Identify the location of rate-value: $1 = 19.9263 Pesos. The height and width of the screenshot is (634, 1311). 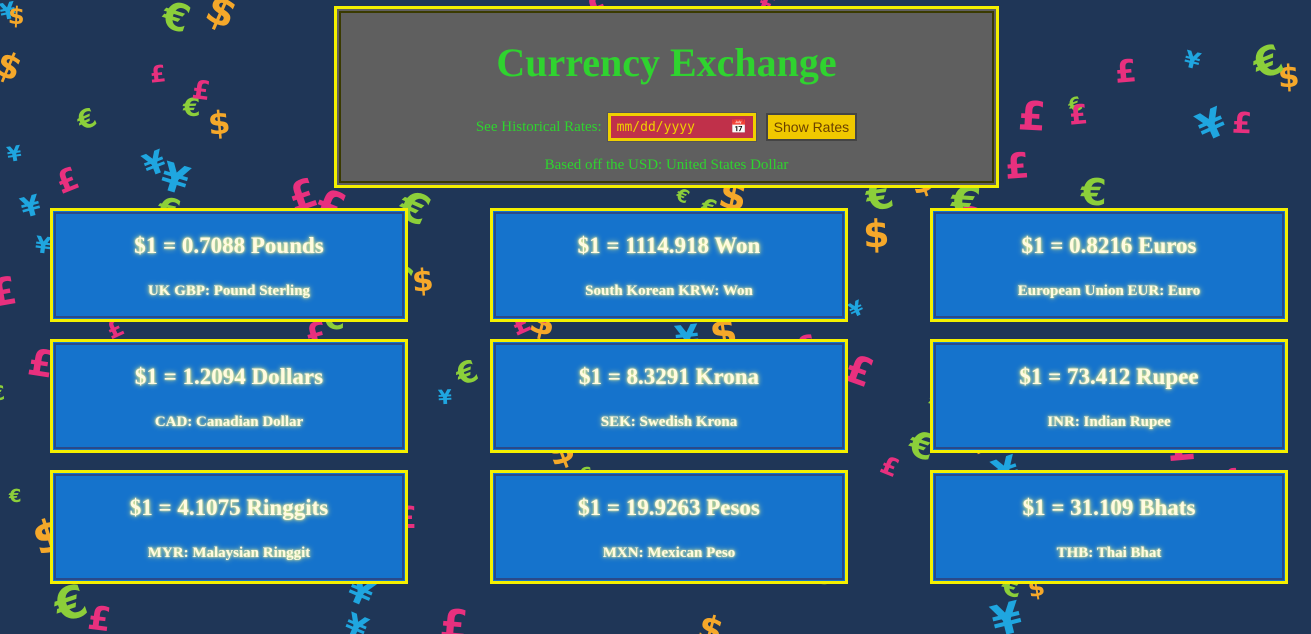
(669, 507).